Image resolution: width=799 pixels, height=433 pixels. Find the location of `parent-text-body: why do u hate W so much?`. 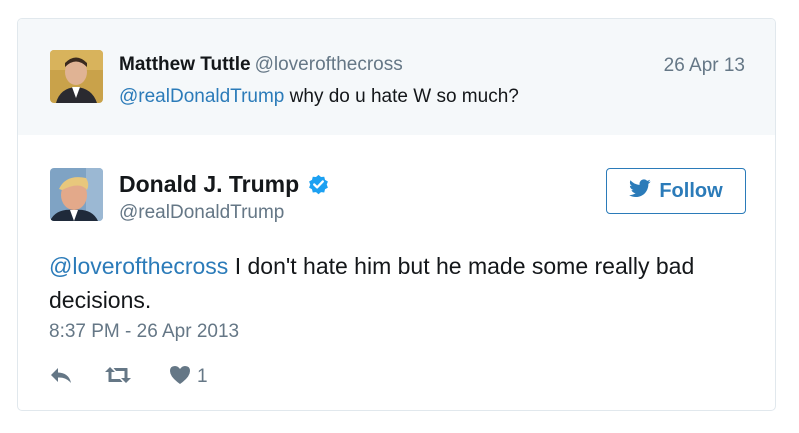

parent-text-body: why do u hate W so much? is located at coordinates (401, 96).